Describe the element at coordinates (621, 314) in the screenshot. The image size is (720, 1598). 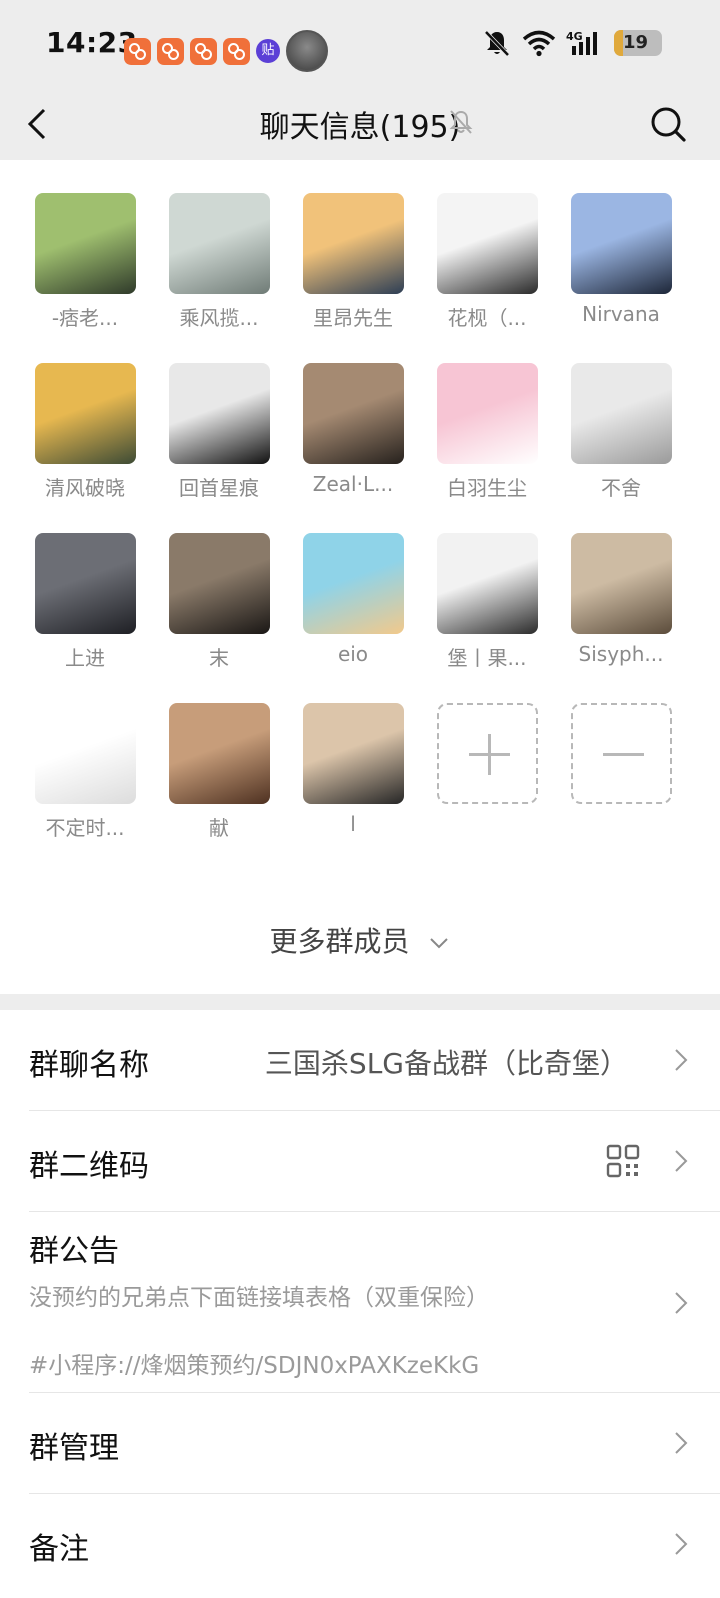
I see `member-name: Nirvana` at that location.